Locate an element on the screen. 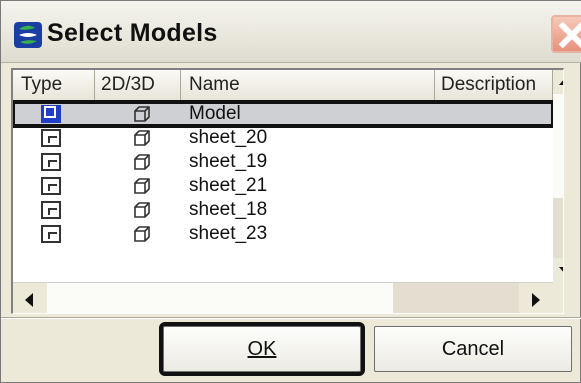 The image size is (581, 383). column-header-description: Description is located at coordinates (494, 86).